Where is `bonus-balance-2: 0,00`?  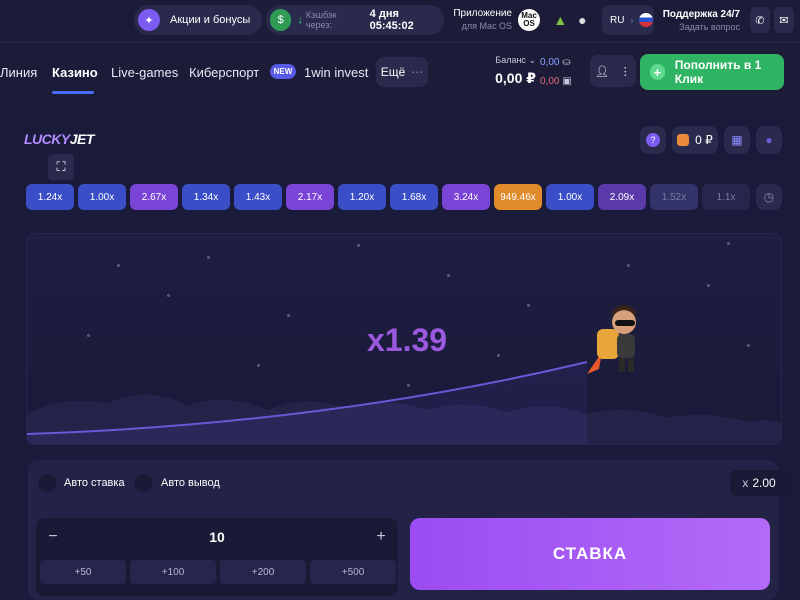
bonus-balance-2: 0,00 is located at coordinates (550, 81).